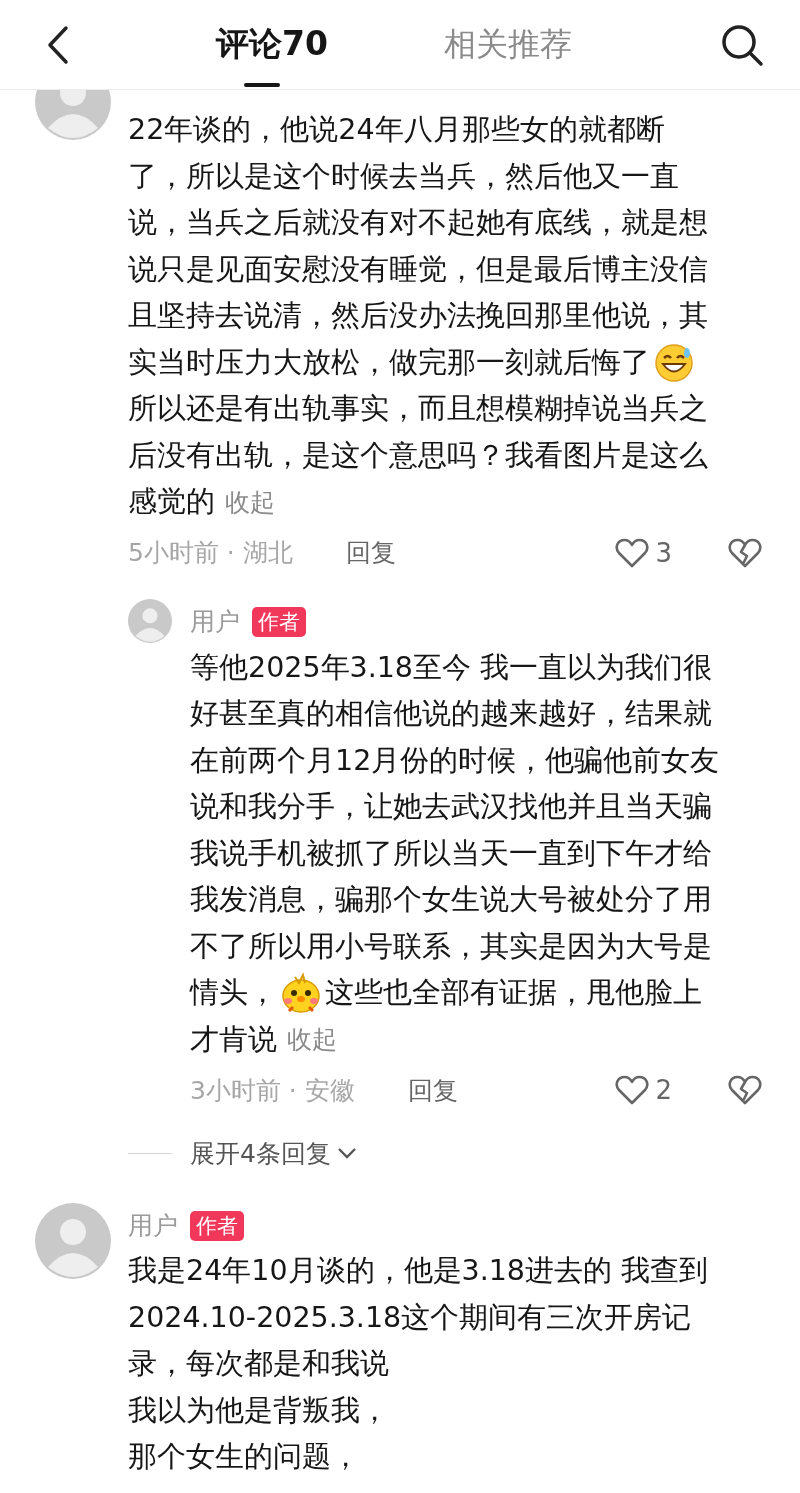 The image size is (800, 1493). I want to click on comment-text: 情头，, so click(233, 993).